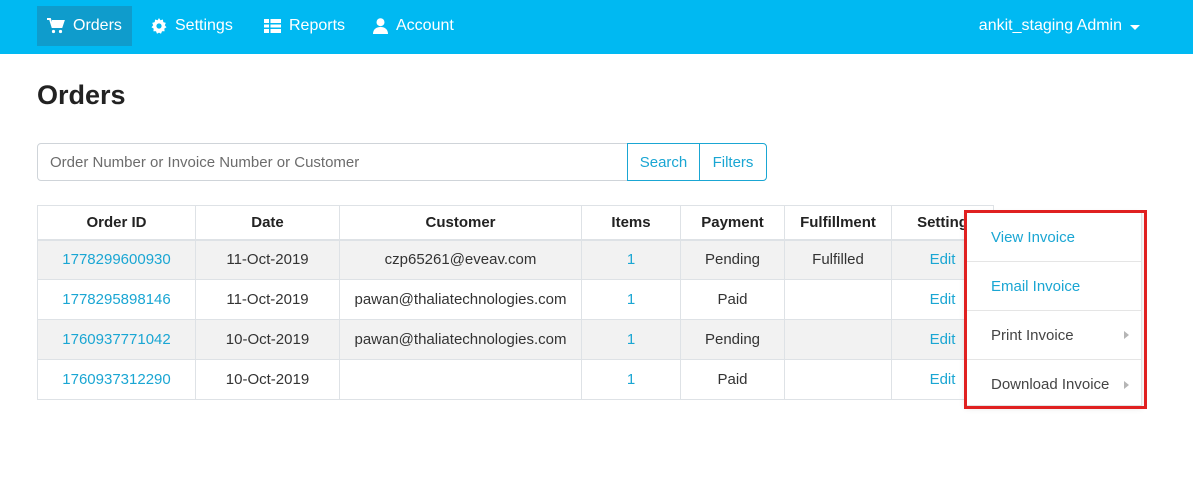 The width and height of the screenshot is (1193, 479). I want to click on nav-account: Account, so click(413, 26).